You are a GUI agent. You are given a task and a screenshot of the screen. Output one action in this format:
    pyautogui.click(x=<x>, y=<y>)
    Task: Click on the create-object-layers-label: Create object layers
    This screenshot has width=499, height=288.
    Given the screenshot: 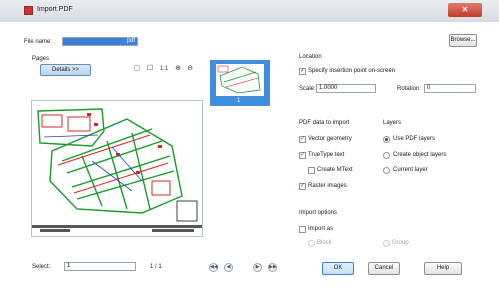 What is the action you would take?
    pyautogui.click(x=420, y=155)
    